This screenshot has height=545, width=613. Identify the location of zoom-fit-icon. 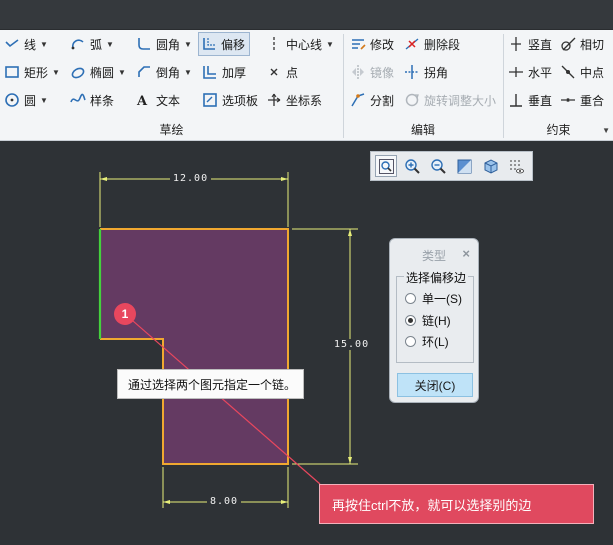
(386, 166).